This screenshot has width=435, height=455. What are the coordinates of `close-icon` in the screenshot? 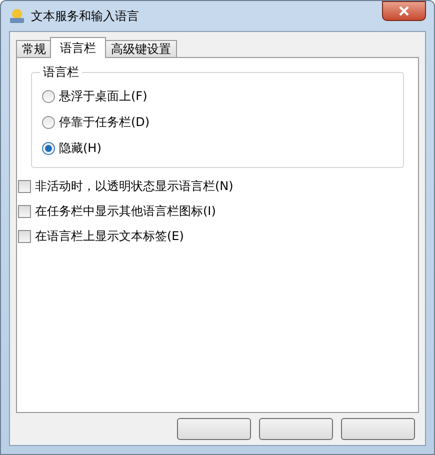 It's located at (404, 11).